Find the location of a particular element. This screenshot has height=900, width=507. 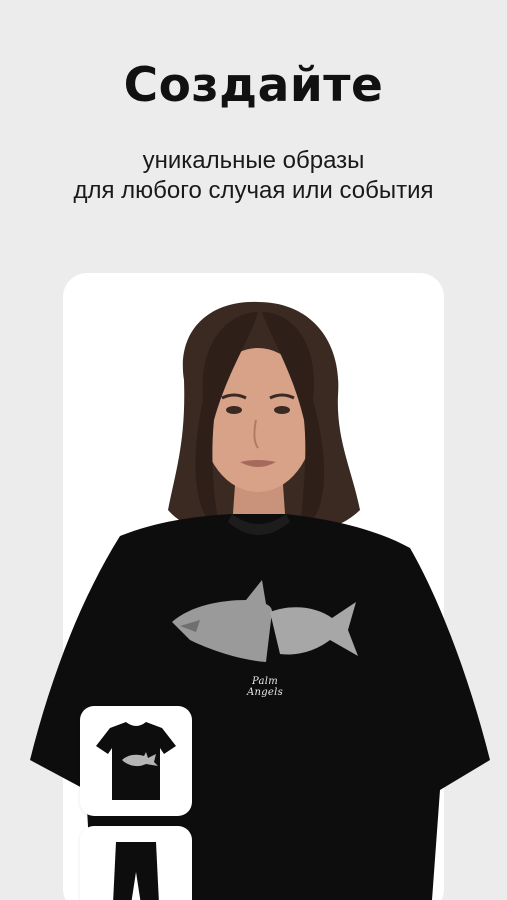

outfit-item-tshirt is located at coordinates (136, 761).